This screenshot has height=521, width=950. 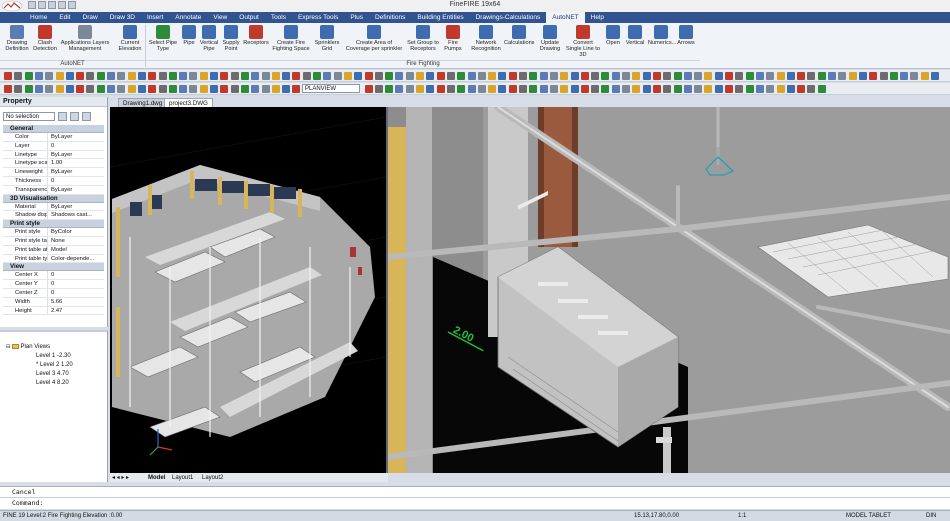 What do you see at coordinates (122, 17) in the screenshot?
I see `menu-tab-draw-3d: Draw 3D` at bounding box center [122, 17].